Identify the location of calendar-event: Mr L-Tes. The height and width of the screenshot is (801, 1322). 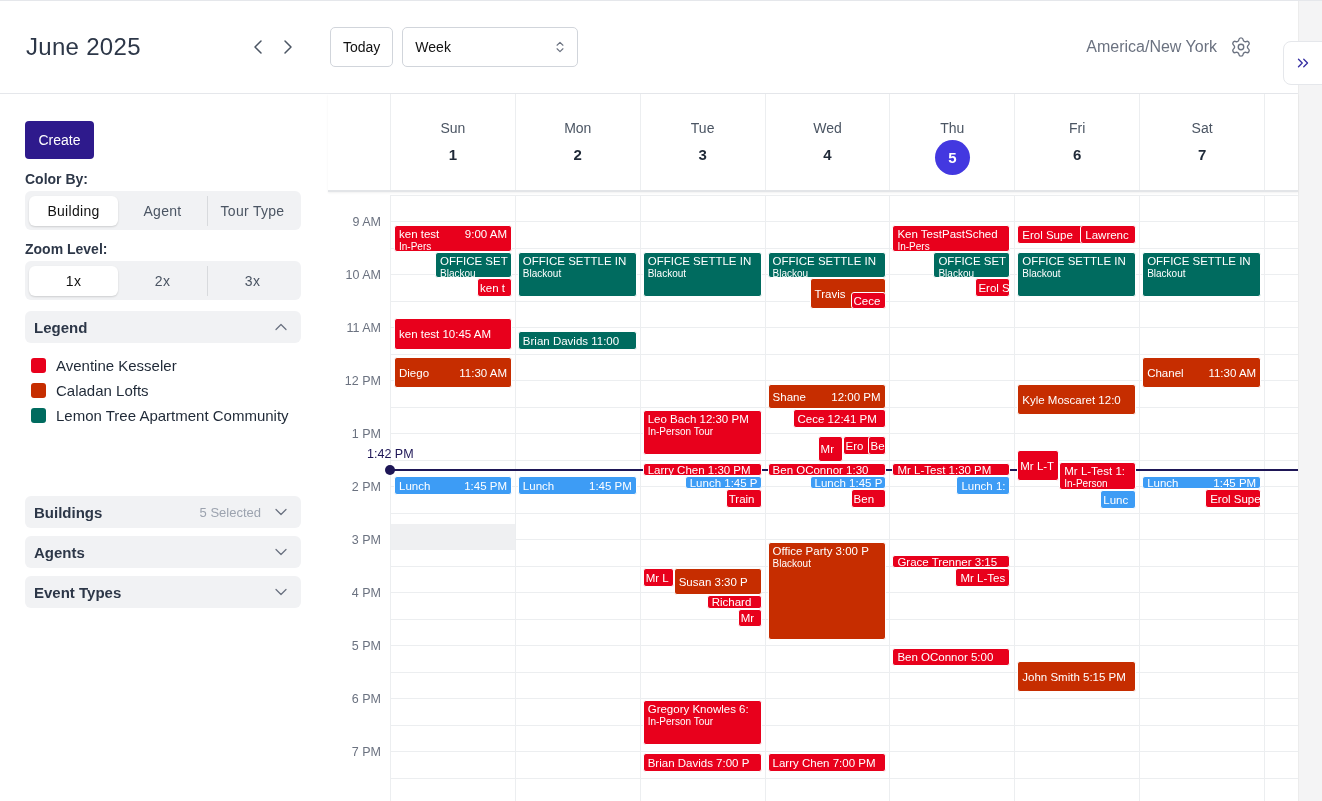
(983, 577).